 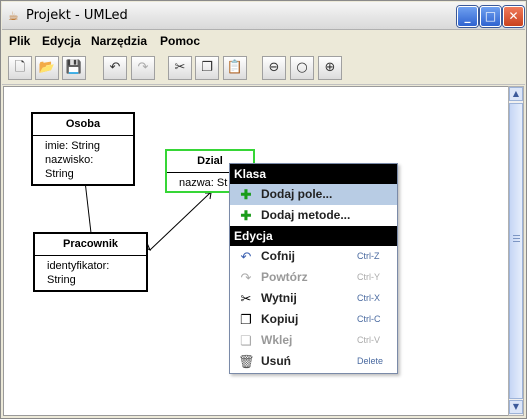 I want to click on minimize-button: _, so click(x=467, y=16).